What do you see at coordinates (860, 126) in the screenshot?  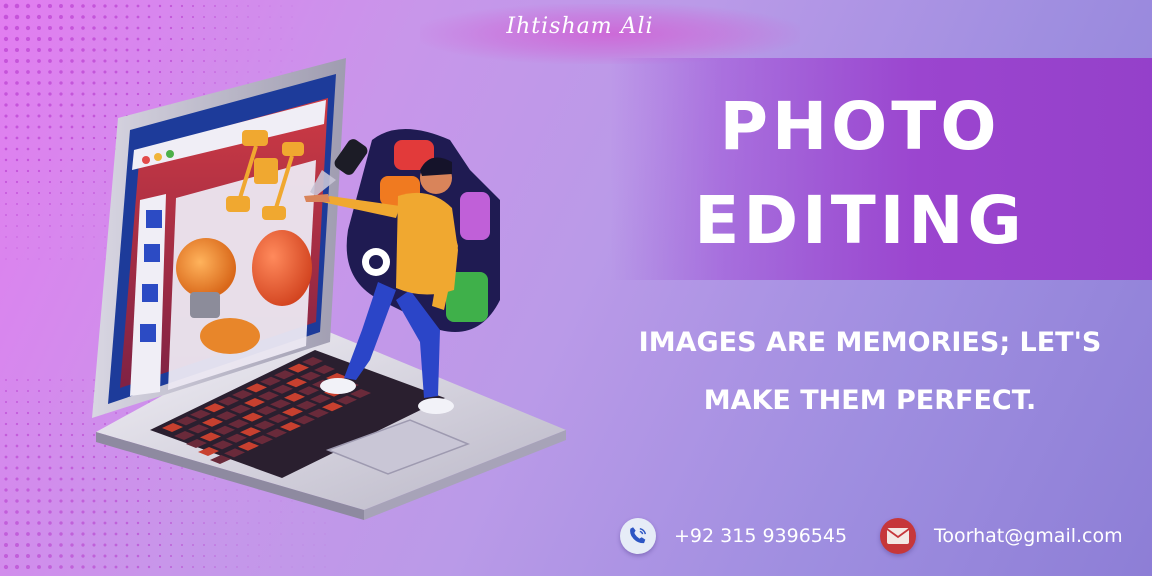 I see `headline-line1: PHOTO` at bounding box center [860, 126].